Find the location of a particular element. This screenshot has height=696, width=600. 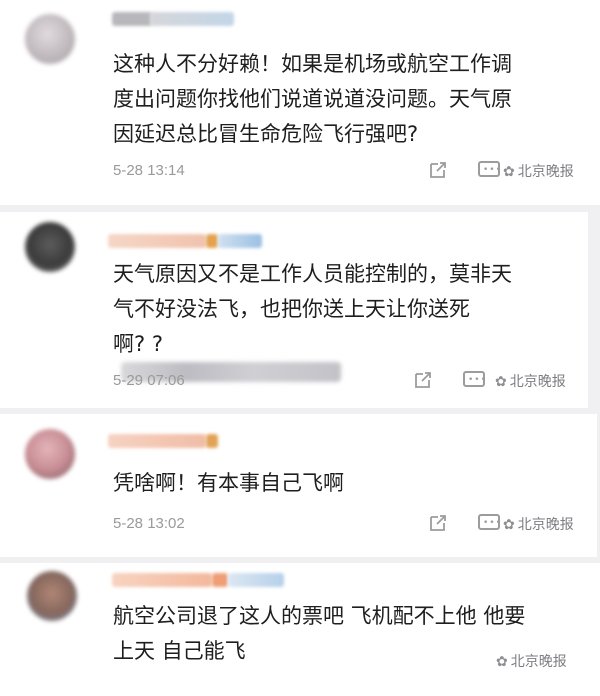

timestamp: 5-28 13:14 is located at coordinates (149, 170).